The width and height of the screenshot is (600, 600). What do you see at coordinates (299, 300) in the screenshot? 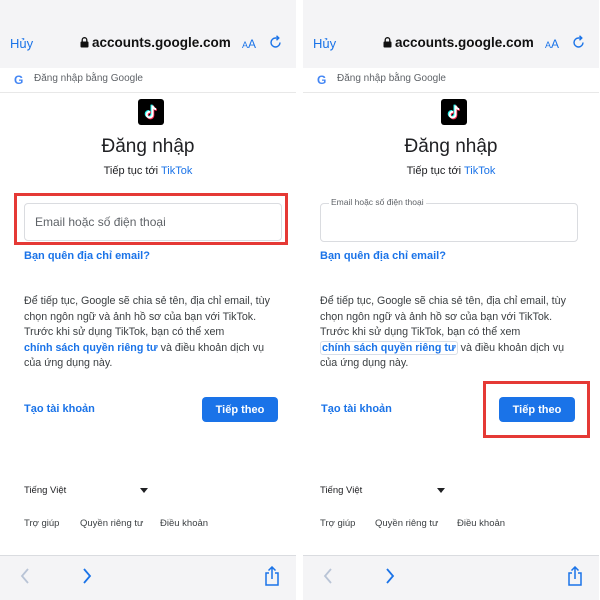
I see `panel-divider` at bounding box center [299, 300].